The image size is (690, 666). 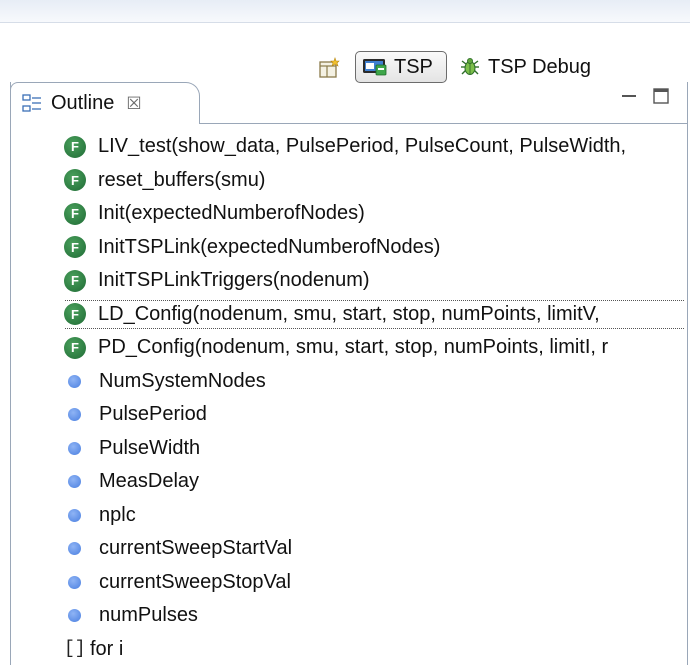 What do you see at coordinates (182, 381) in the screenshot?
I see `outline-item-label: NumSystemNodes` at bounding box center [182, 381].